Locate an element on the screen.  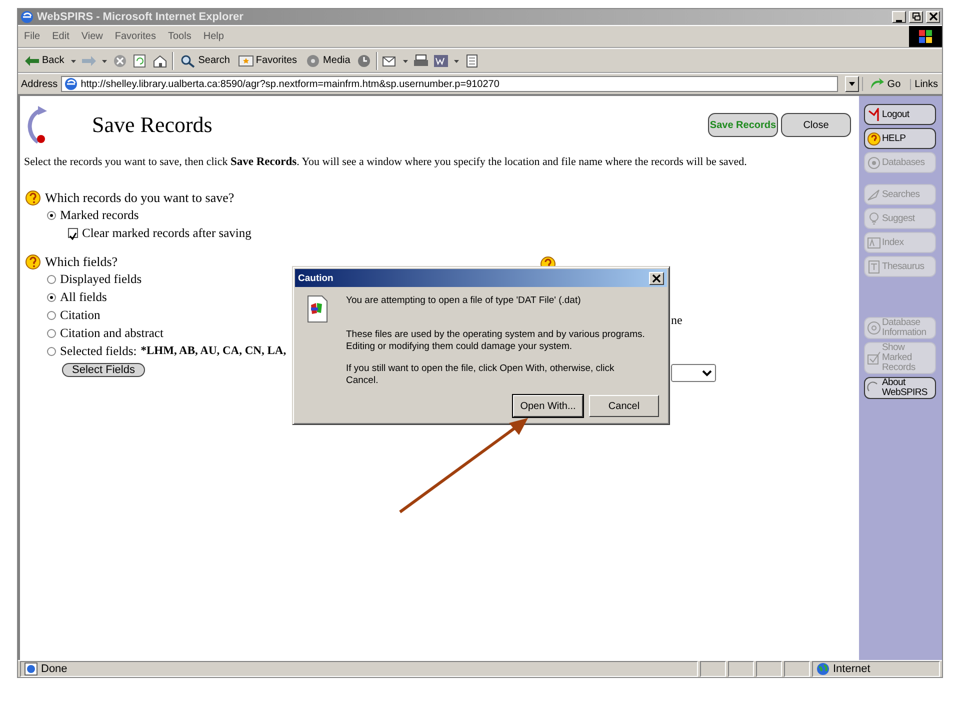
field-list: *LHM, AB, AU, CA, CN, LA, is located at coordinates (213, 351).